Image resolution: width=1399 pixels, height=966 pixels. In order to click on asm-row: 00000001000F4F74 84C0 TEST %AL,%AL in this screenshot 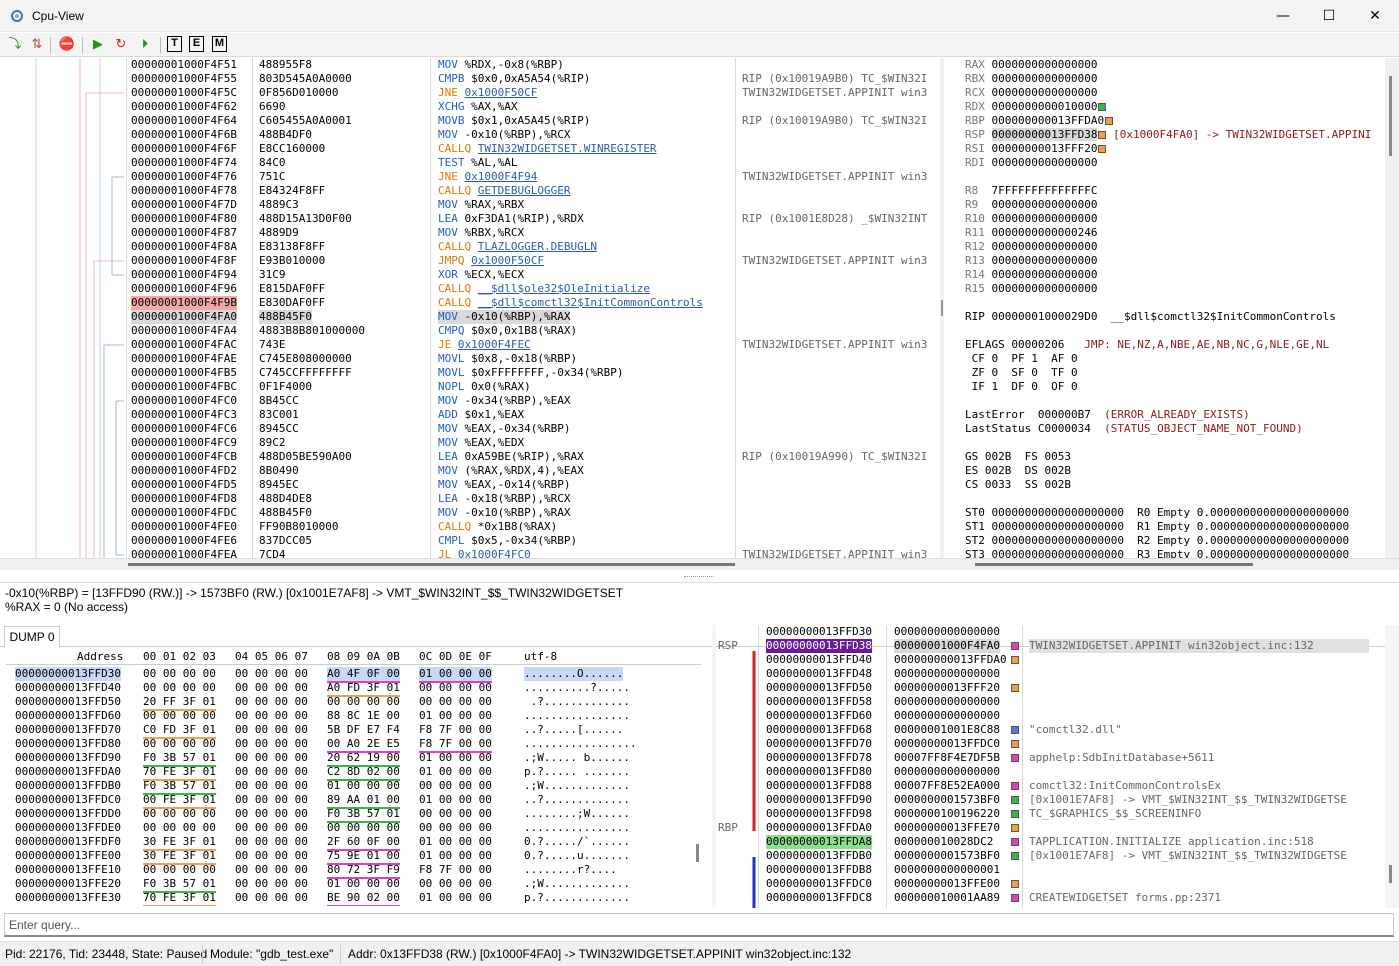, I will do `click(470, 163)`.